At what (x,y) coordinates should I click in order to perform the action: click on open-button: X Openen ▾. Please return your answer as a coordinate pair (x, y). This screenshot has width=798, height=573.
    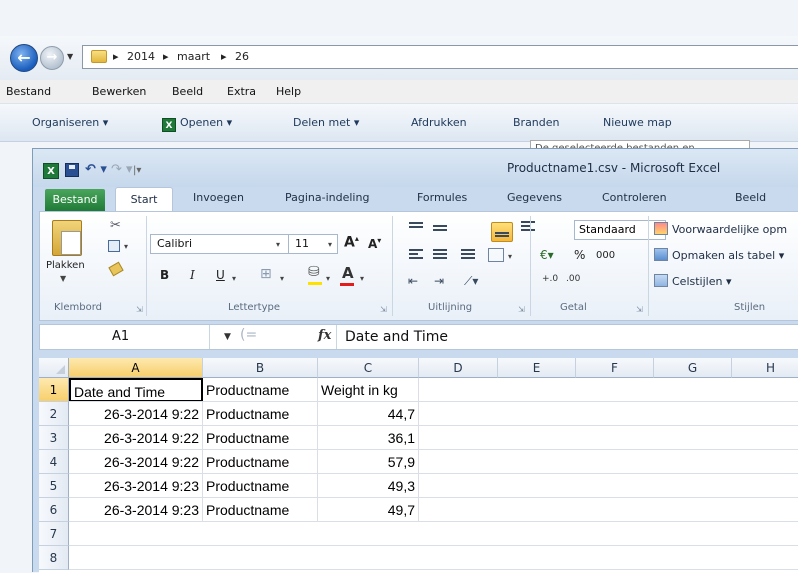
    Looking at the image, I should click on (197, 124).